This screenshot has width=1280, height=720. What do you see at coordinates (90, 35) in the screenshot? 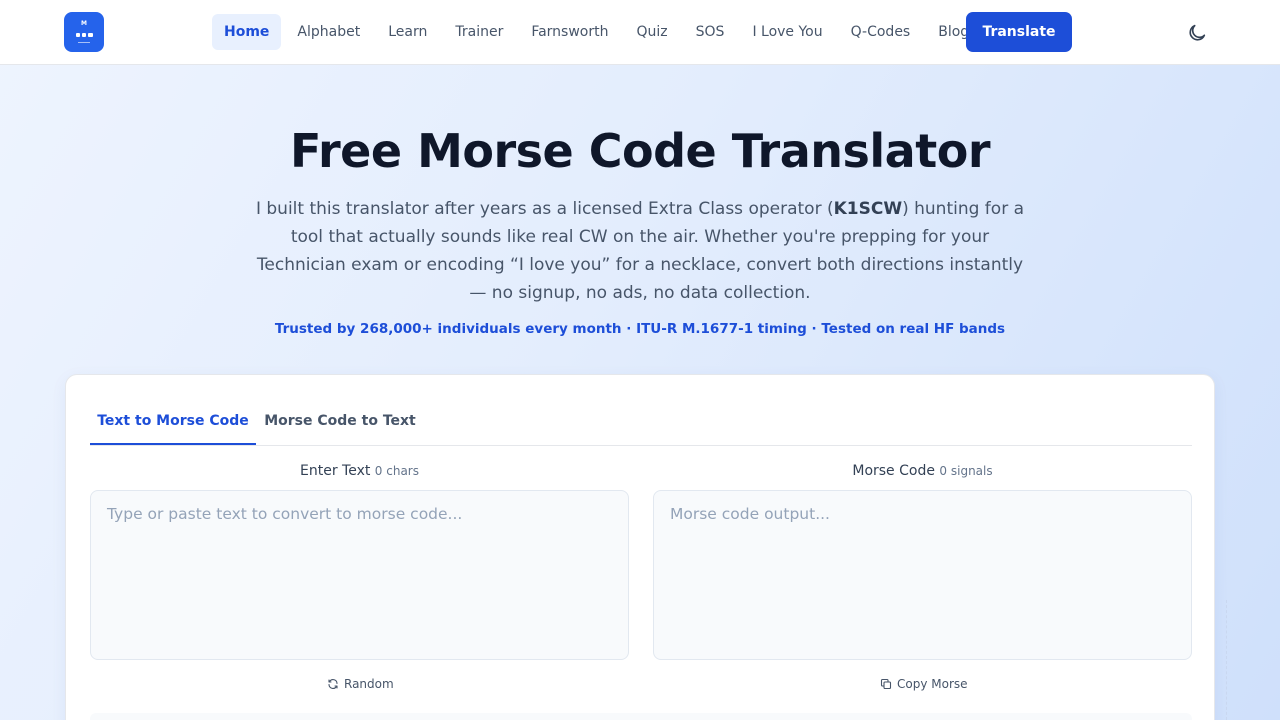
I see `logo-dash` at bounding box center [90, 35].